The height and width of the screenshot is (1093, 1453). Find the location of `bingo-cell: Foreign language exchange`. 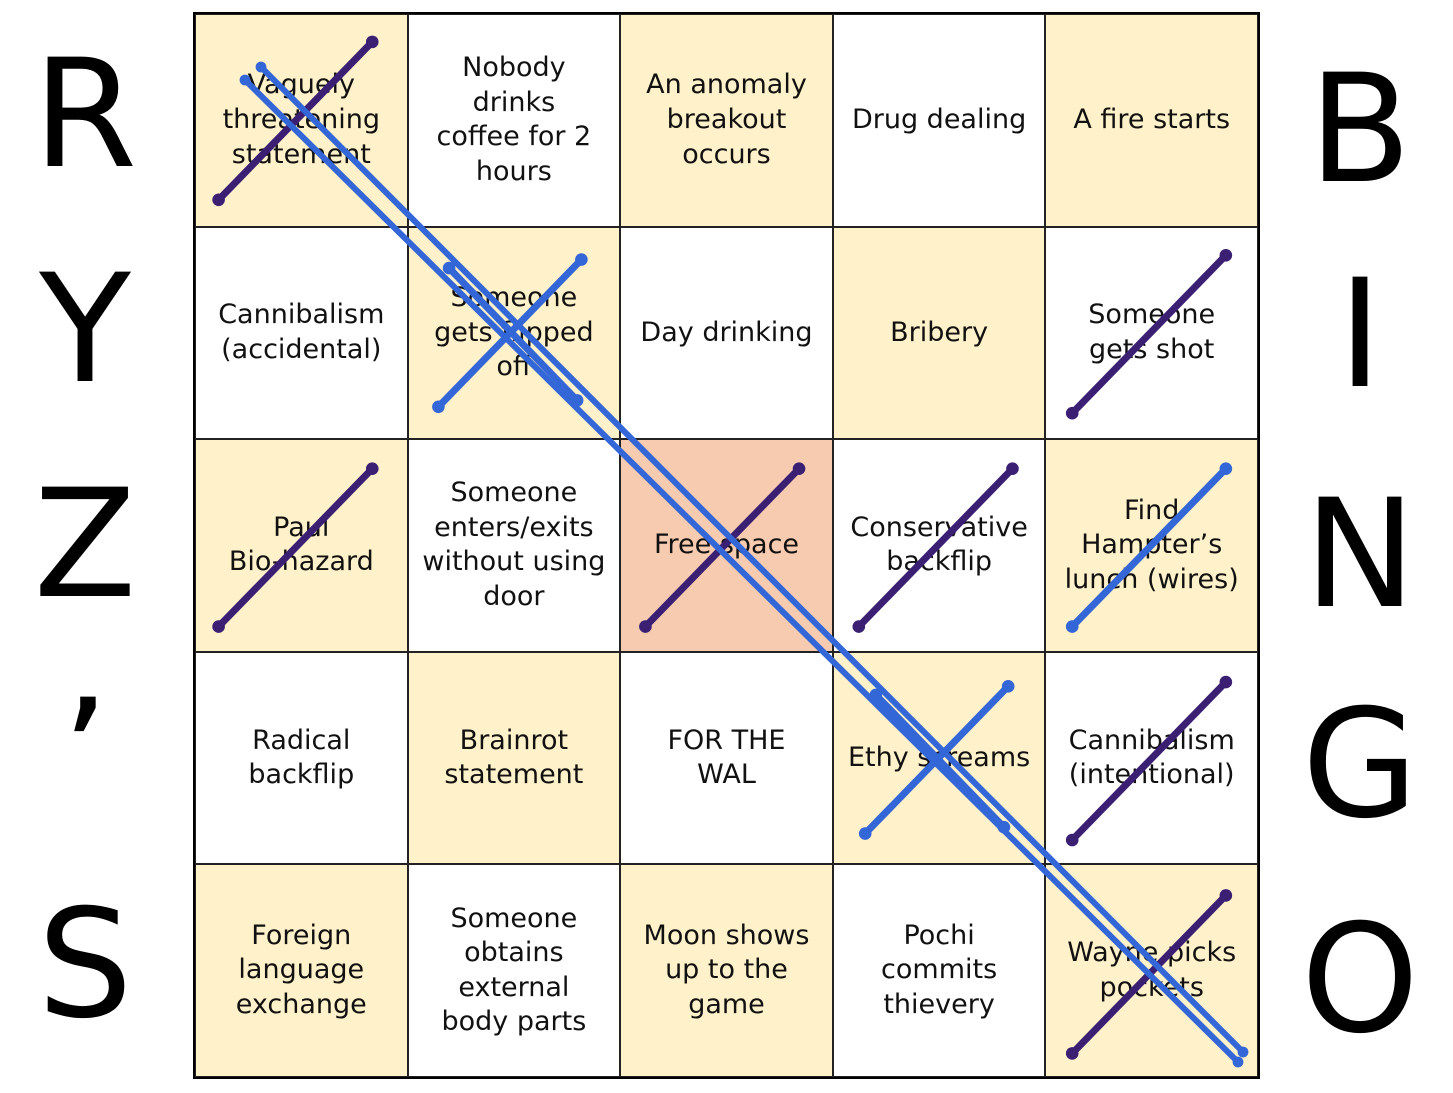

bingo-cell: Foreign language exchange is located at coordinates (301, 970).